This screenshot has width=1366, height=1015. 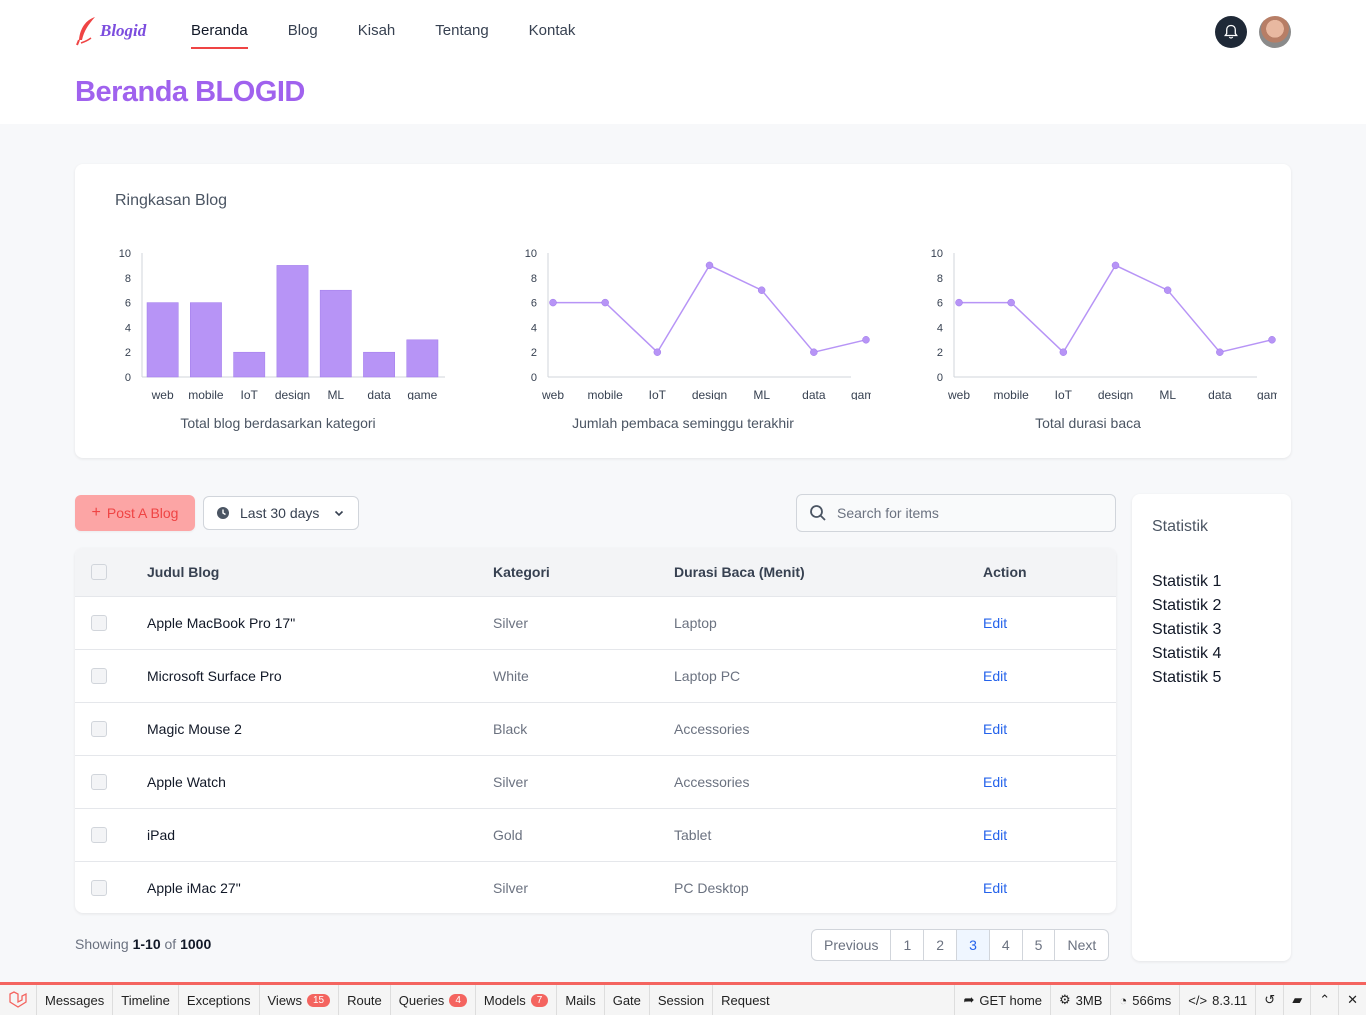 I want to click on x-tick-label: mobile, so click(x=605, y=394).